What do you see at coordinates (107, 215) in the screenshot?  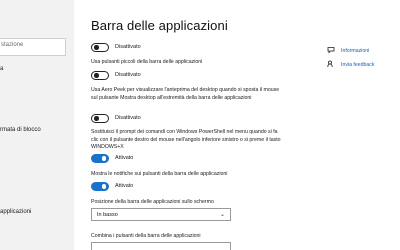 I see `position-value: In basso` at bounding box center [107, 215].